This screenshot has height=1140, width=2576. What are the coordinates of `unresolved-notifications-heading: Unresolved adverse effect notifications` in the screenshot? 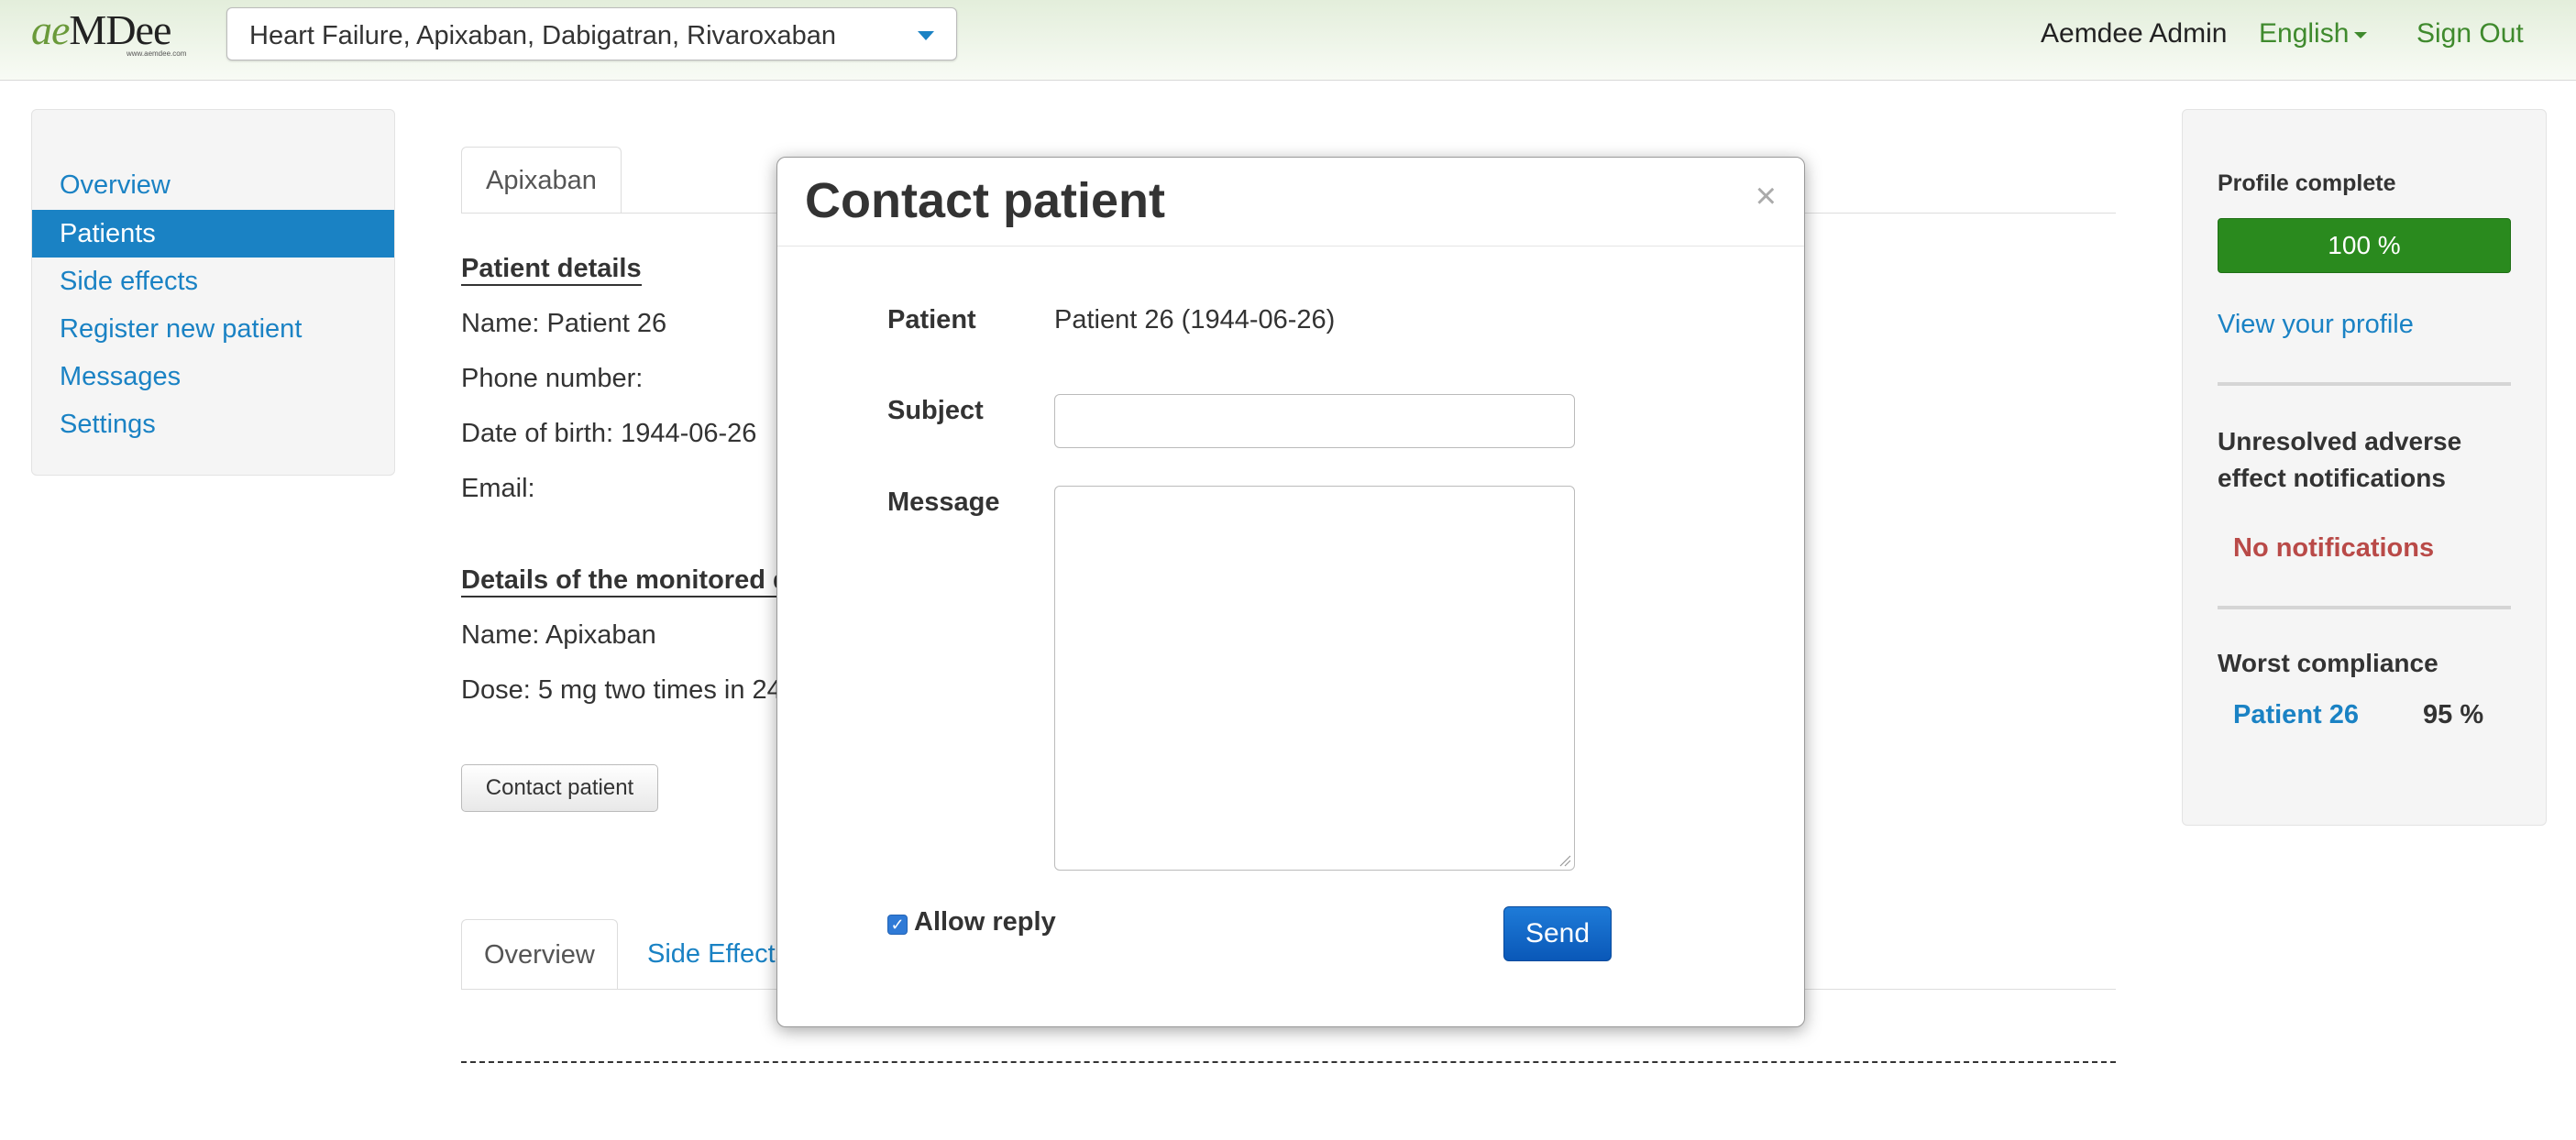 It's located at (2340, 459).